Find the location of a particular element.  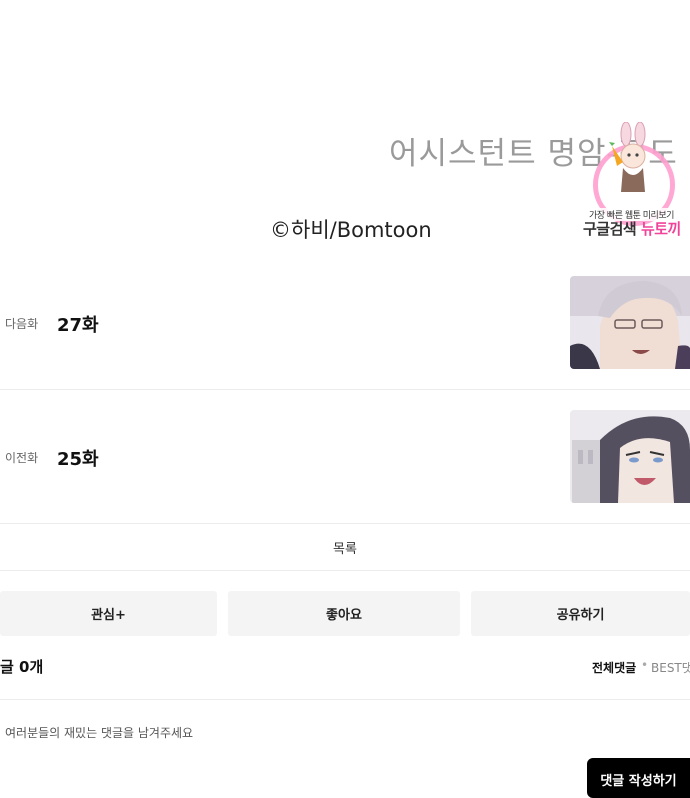

next-episode-thumbnail is located at coordinates (630, 322).